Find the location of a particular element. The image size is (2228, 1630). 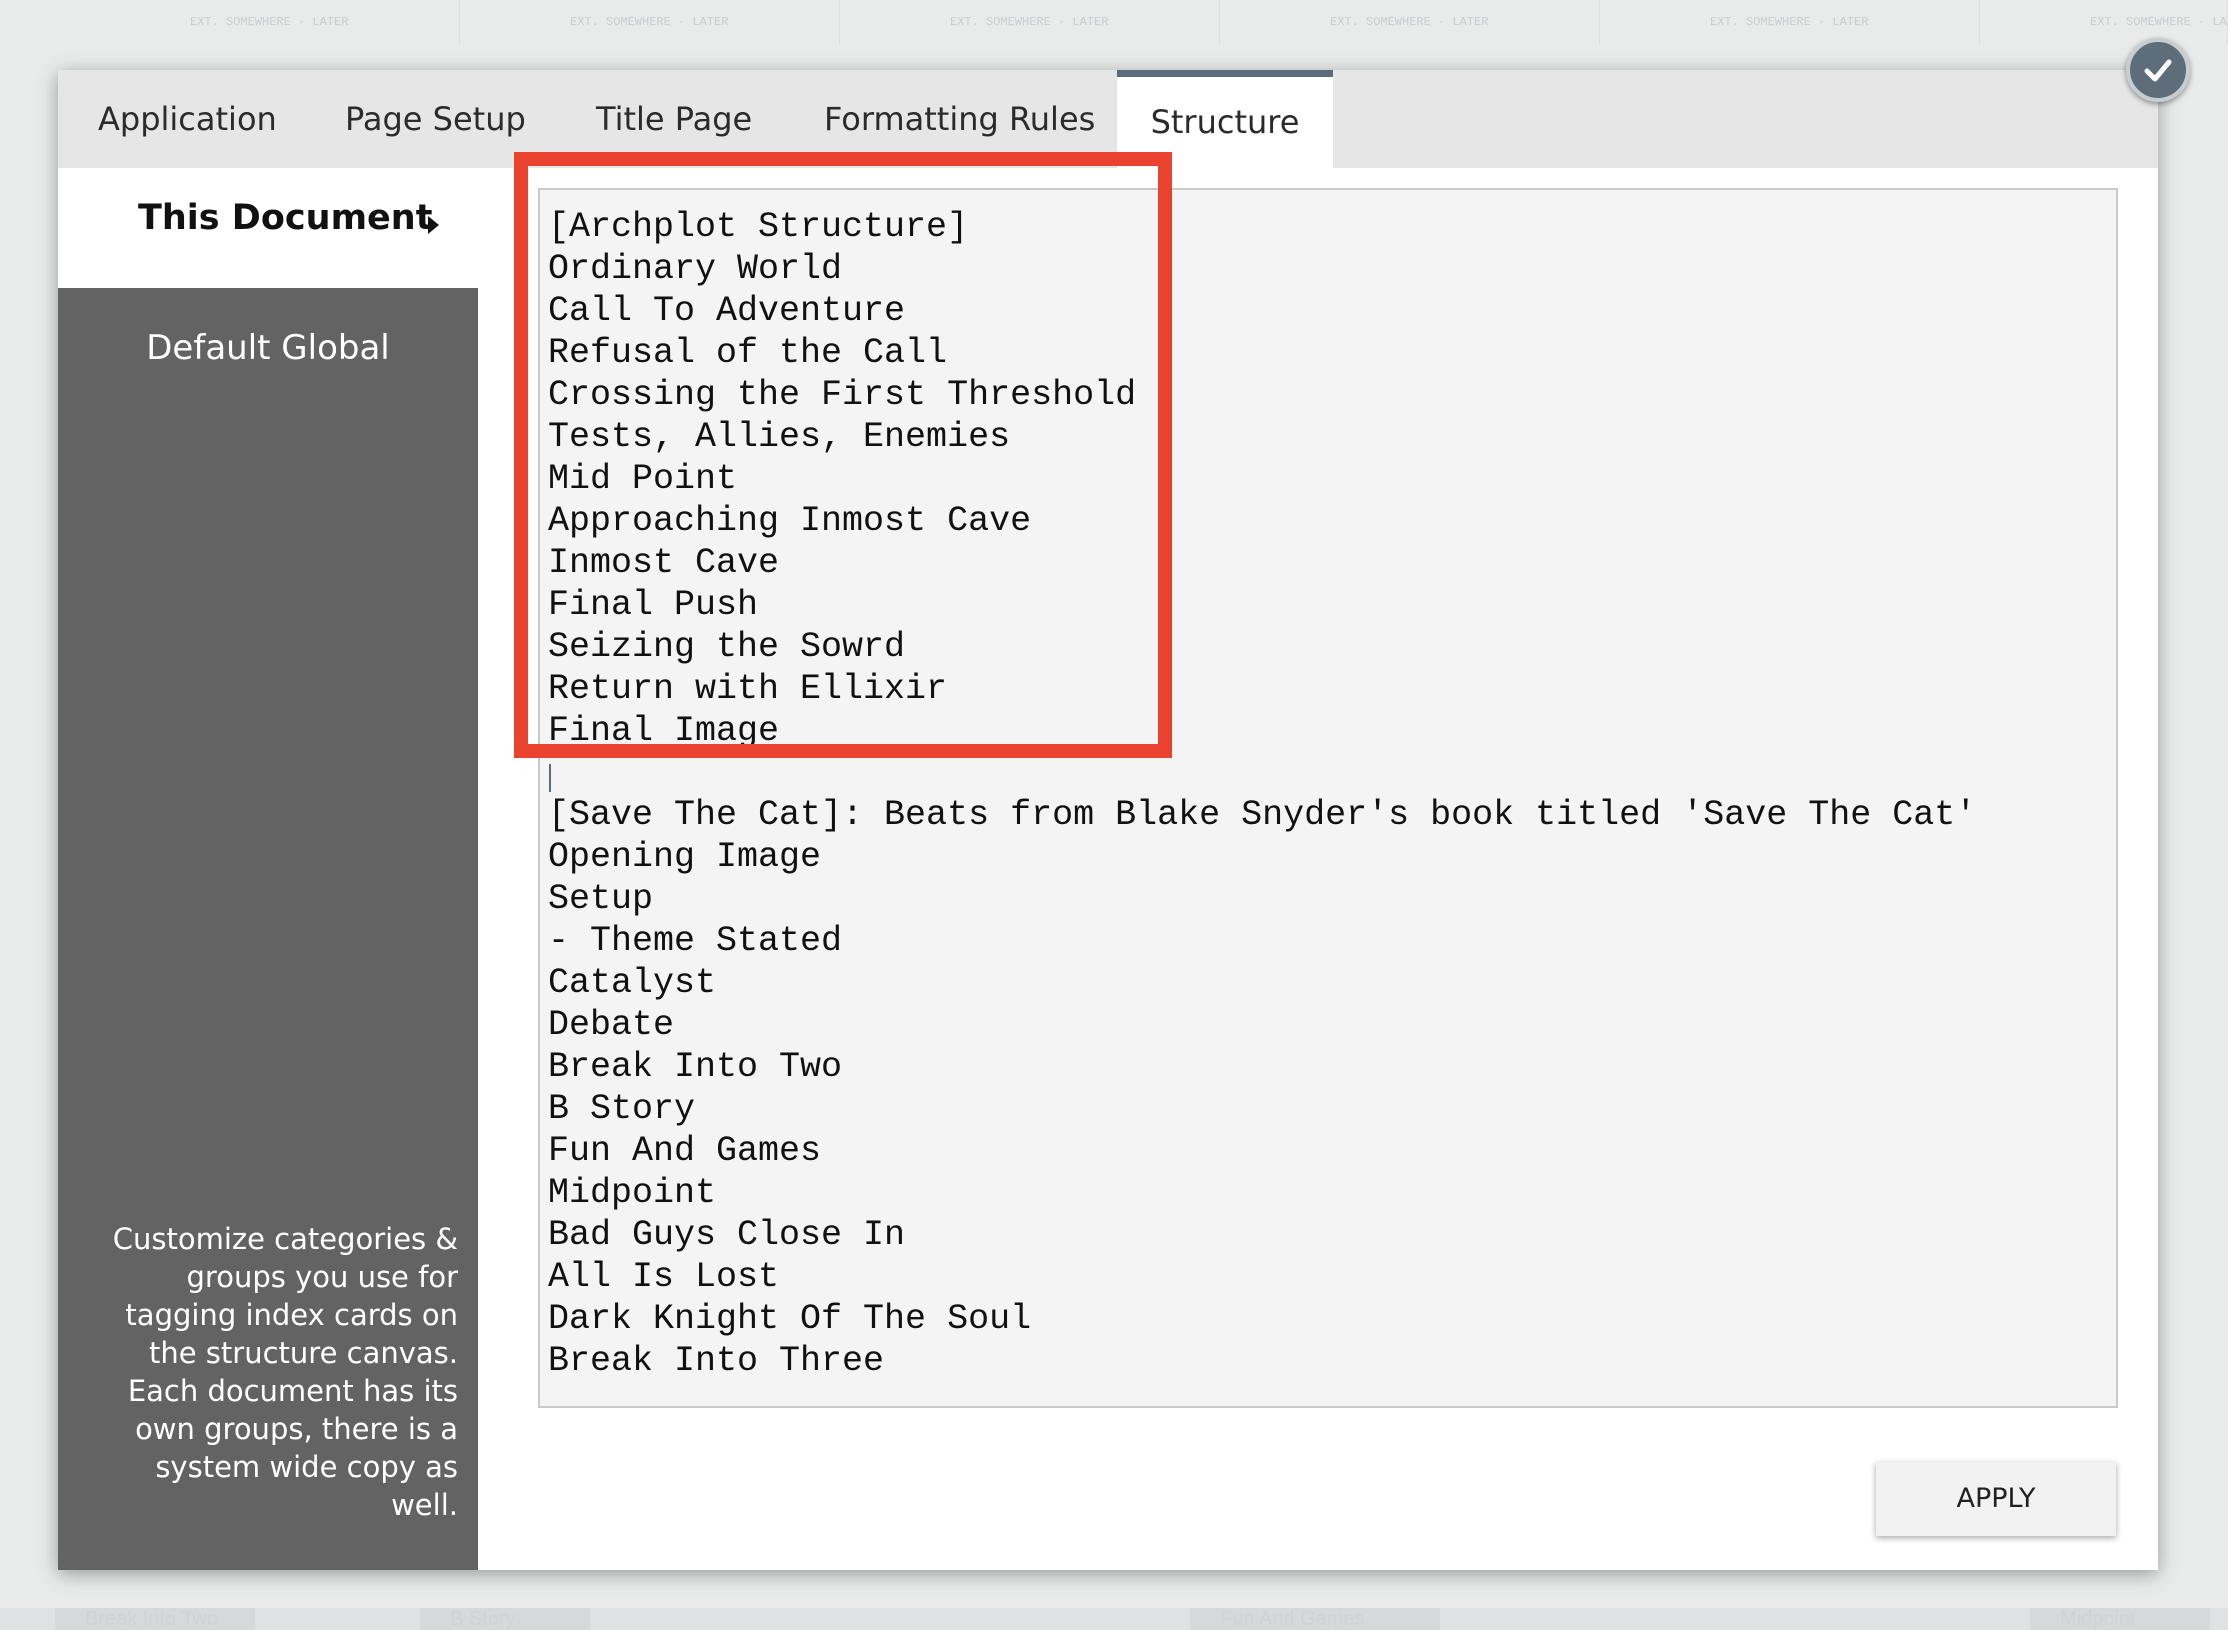

sidebar-item-this-document: This Document is located at coordinates (285, 218).